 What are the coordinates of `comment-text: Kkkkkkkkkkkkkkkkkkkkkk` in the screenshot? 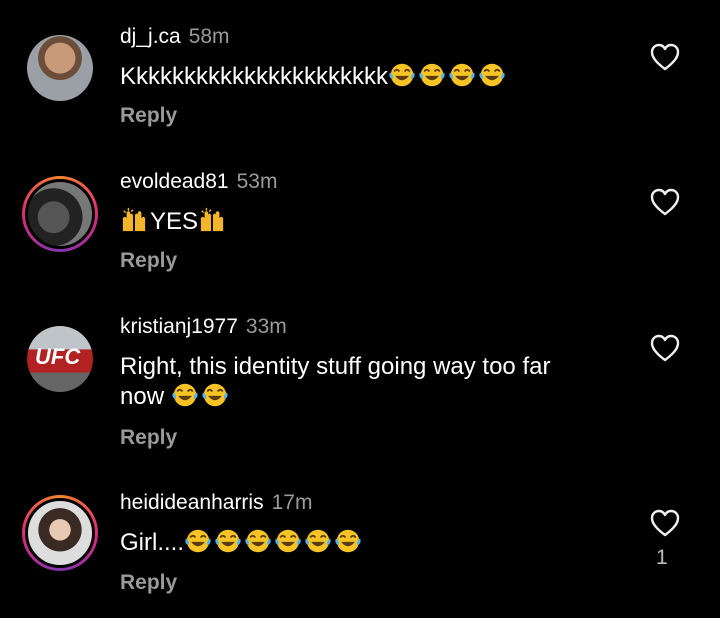 It's located at (370, 77).